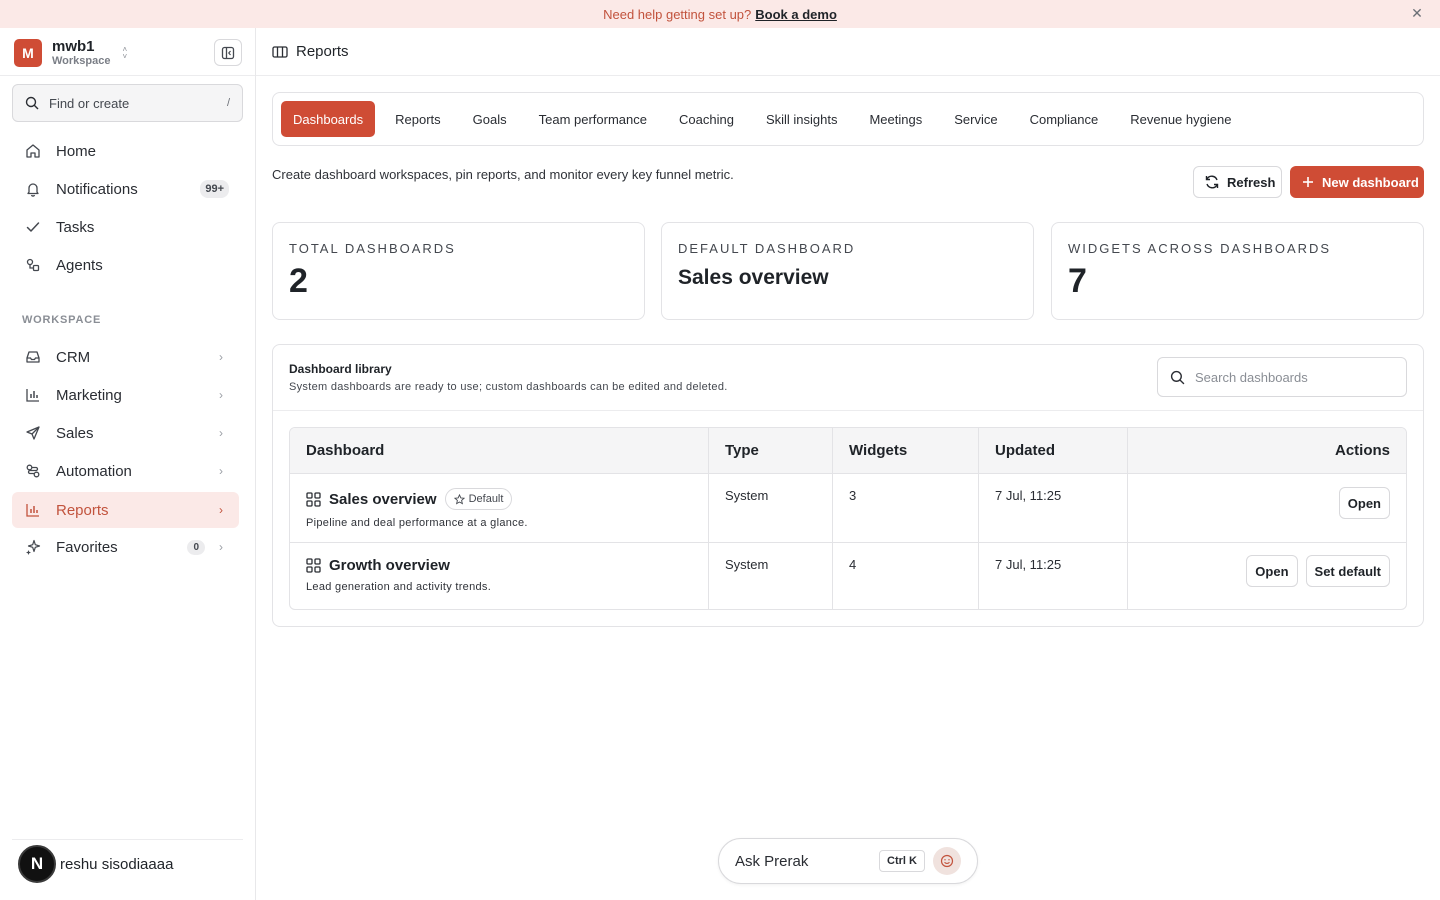  What do you see at coordinates (902, 861) in the screenshot?
I see `ask-shortcut: Ctrl K` at bounding box center [902, 861].